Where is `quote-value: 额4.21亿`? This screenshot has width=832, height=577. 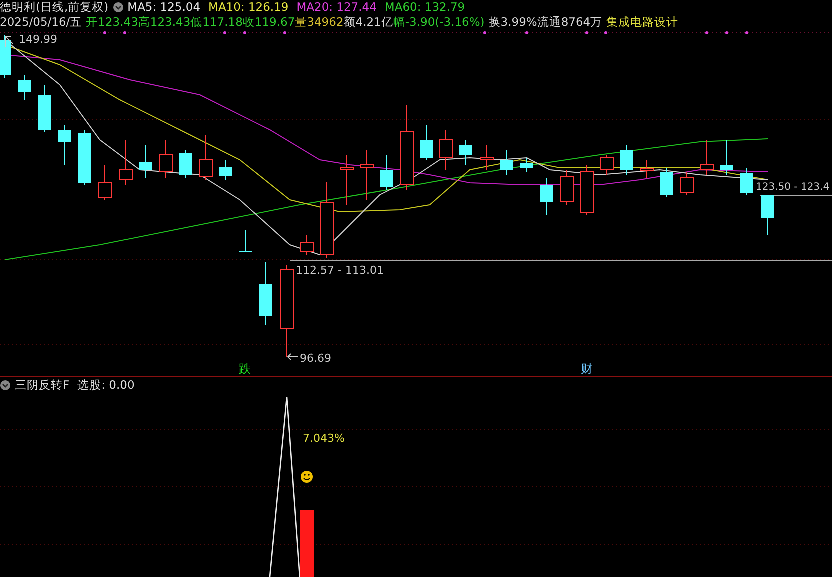 quote-value: 额4.21亿 is located at coordinates (369, 22).